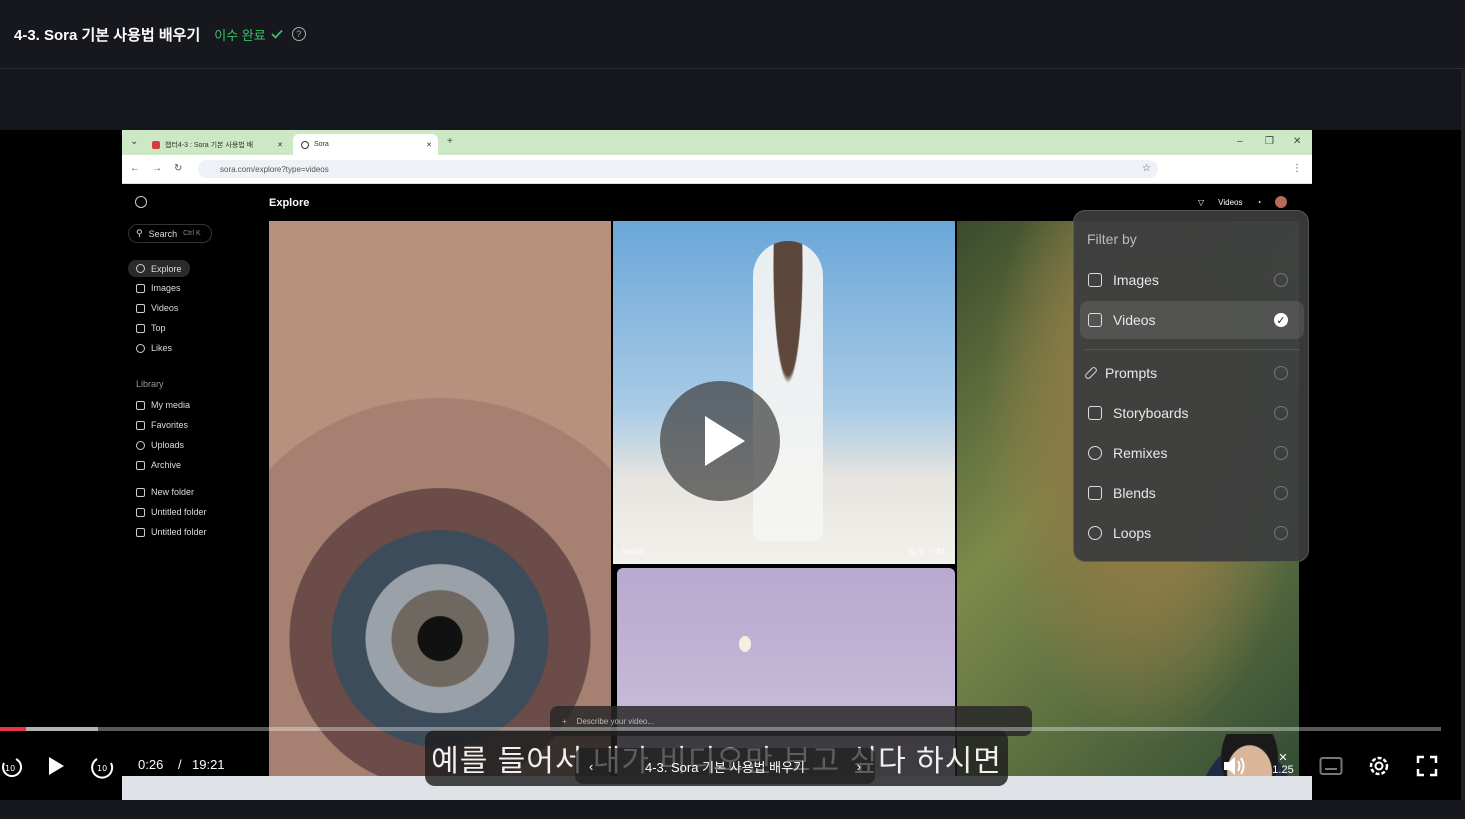  What do you see at coordinates (179, 512) in the screenshot?
I see `nav-label: Untitled folder` at bounding box center [179, 512].